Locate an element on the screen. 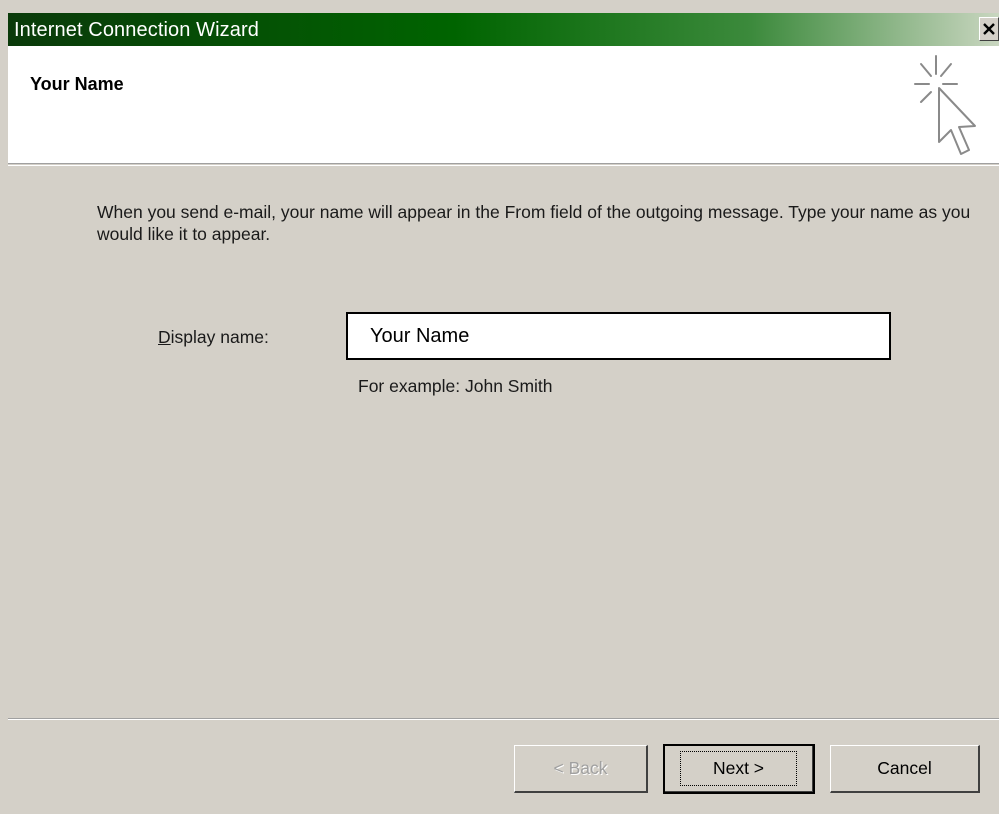 The image size is (999, 814). wizard-header: Your Name is located at coordinates (503, 106).